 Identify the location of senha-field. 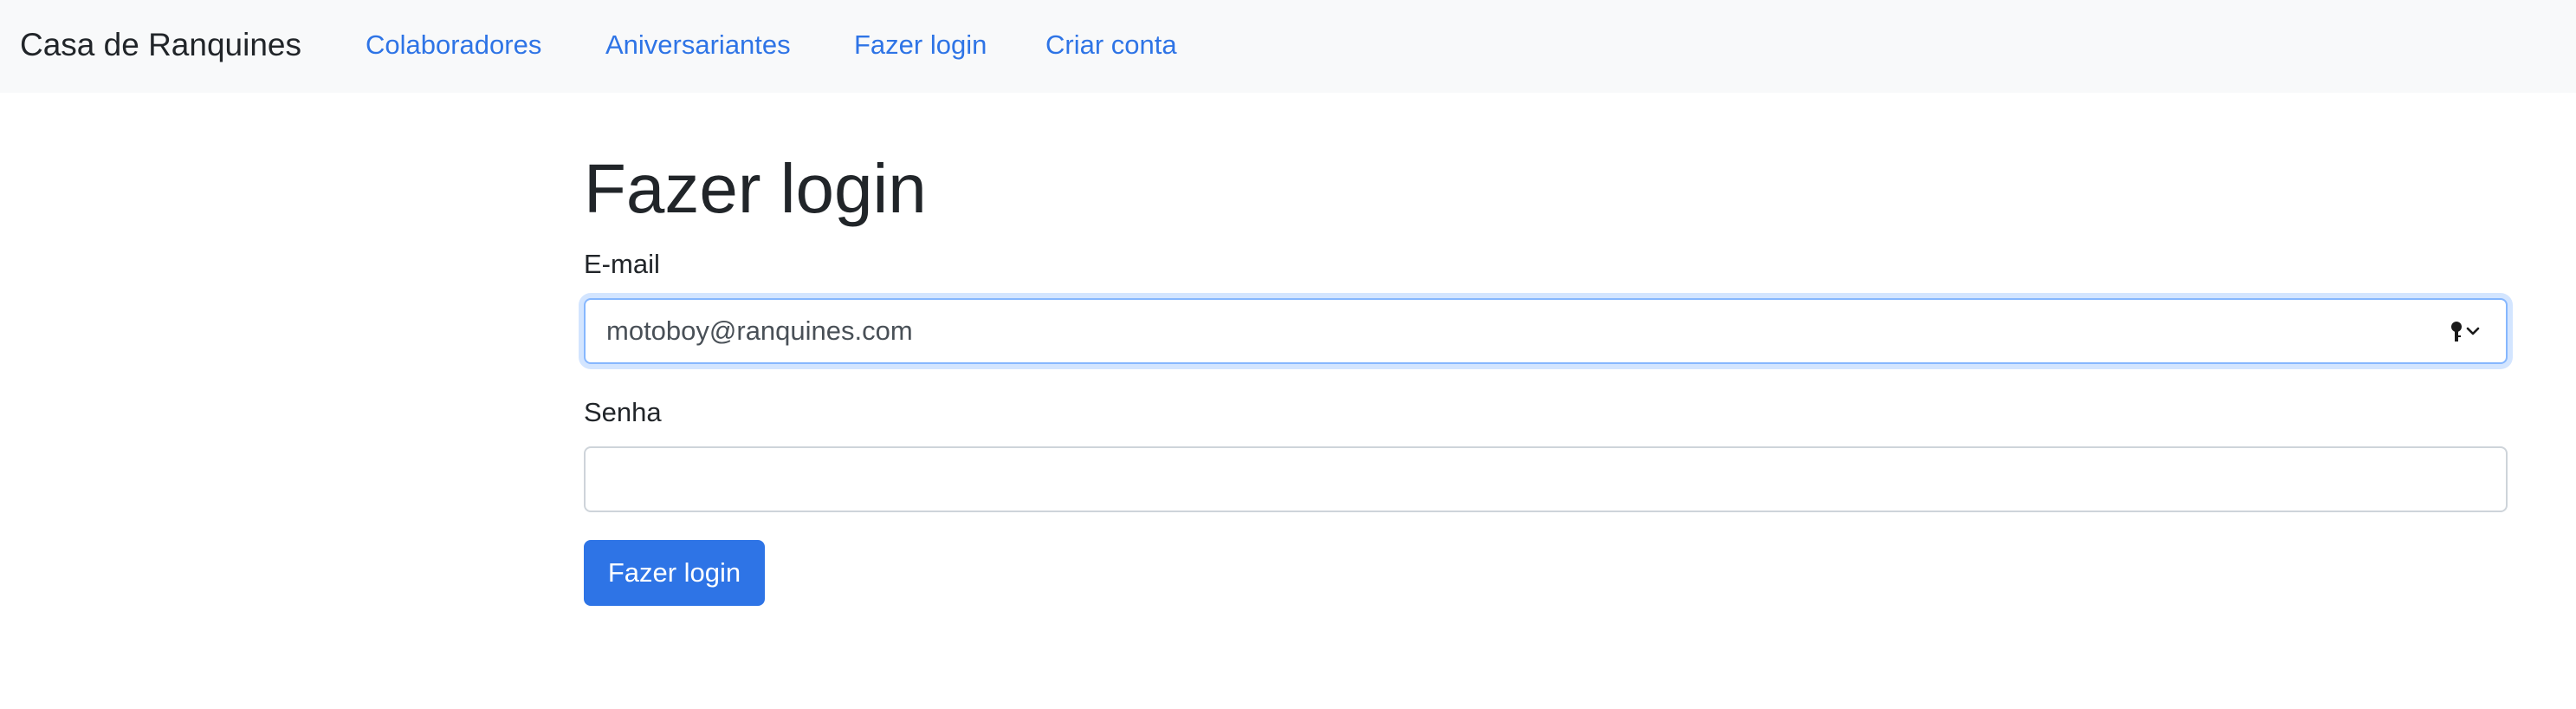
(1546, 480).